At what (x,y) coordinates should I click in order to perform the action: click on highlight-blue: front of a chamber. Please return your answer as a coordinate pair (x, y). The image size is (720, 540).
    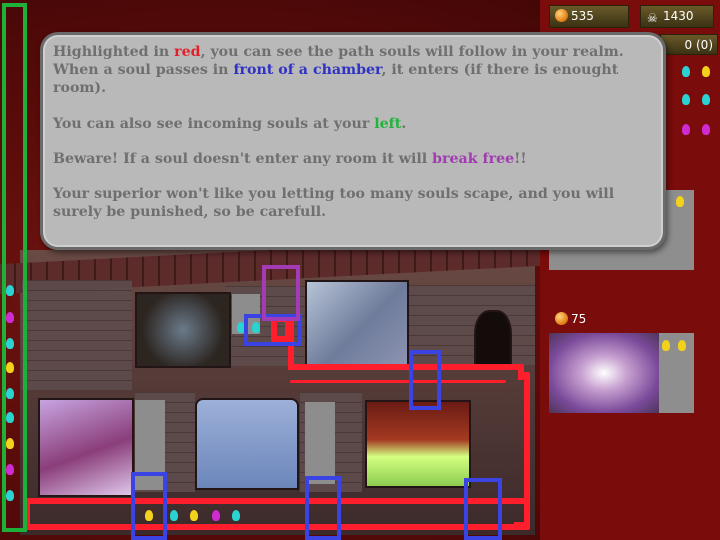
    Looking at the image, I should click on (307, 70).